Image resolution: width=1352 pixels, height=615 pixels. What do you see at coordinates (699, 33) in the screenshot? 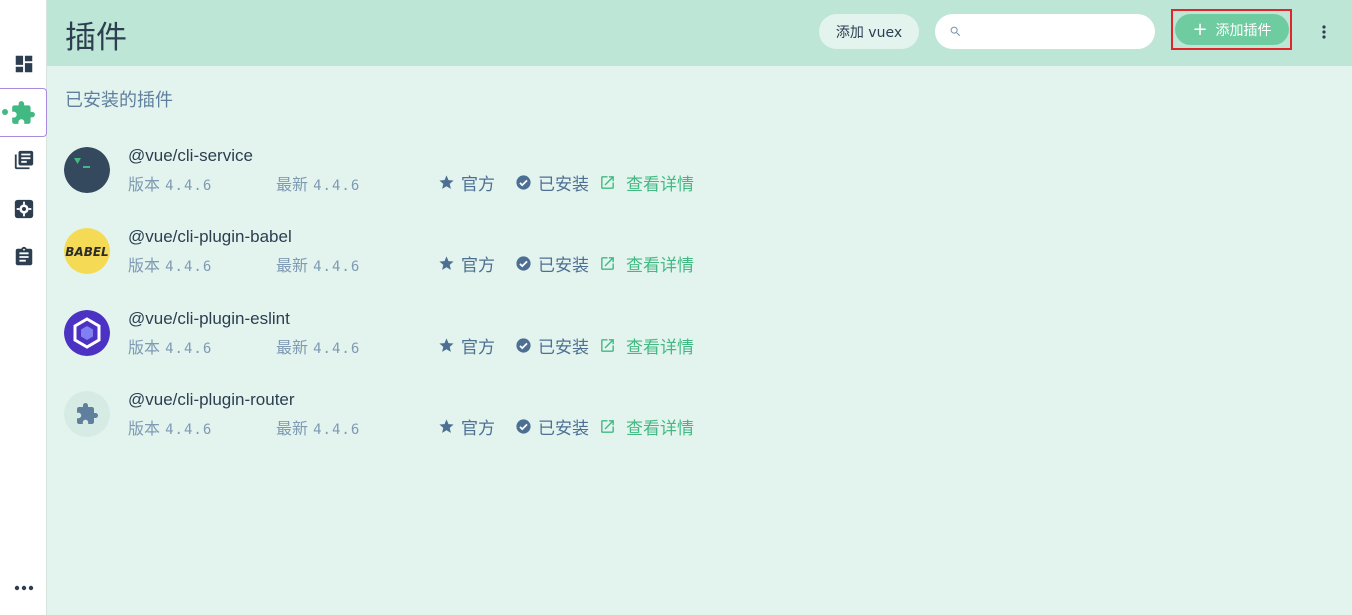
I see `page-header: 插件 添加 vuex + 添加插件` at bounding box center [699, 33].